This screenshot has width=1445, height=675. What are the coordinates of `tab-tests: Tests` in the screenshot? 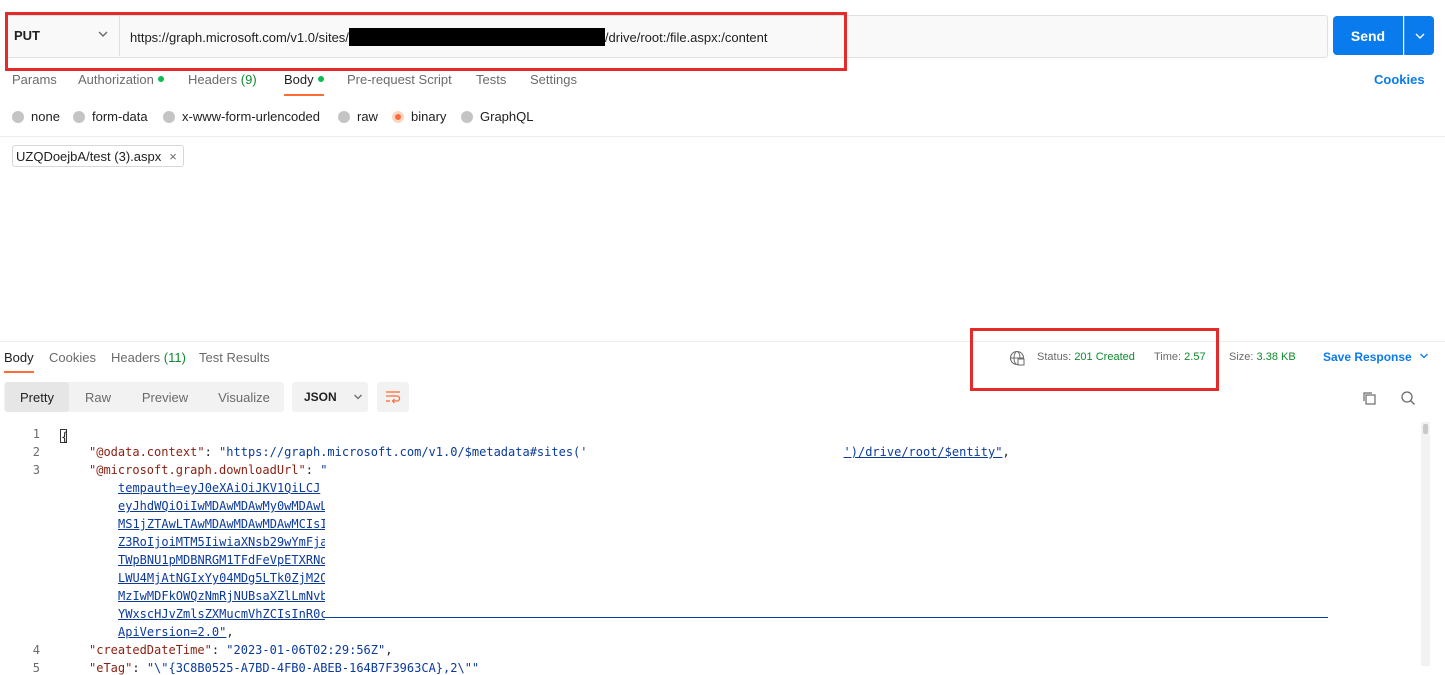 It's located at (491, 79).